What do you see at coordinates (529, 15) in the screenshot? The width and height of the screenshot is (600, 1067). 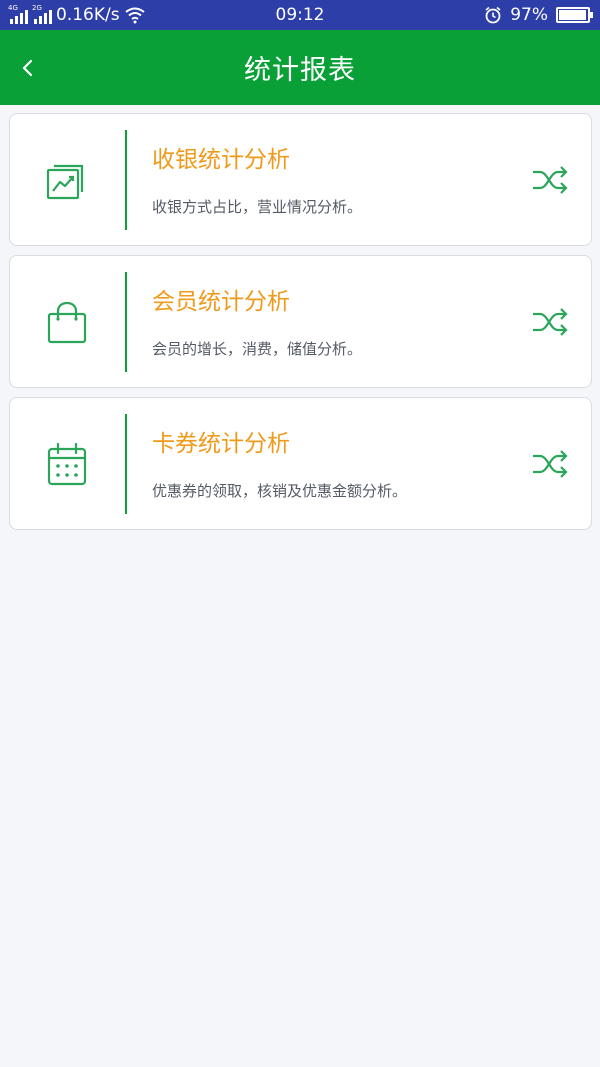 I see `battery-percent: 97%` at bounding box center [529, 15].